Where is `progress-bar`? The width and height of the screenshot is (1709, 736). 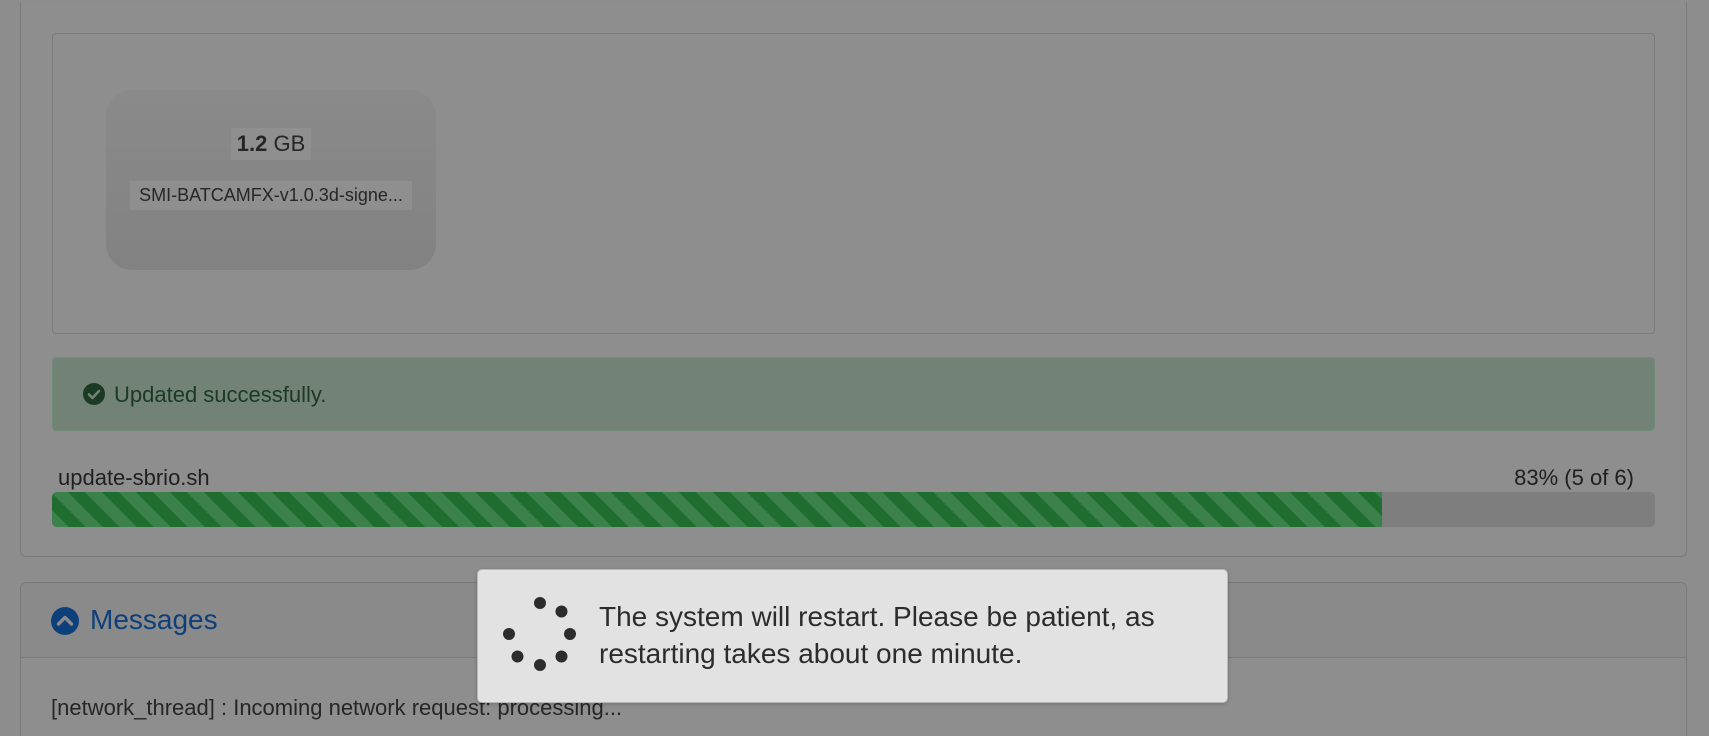 progress-bar is located at coordinates (853, 509).